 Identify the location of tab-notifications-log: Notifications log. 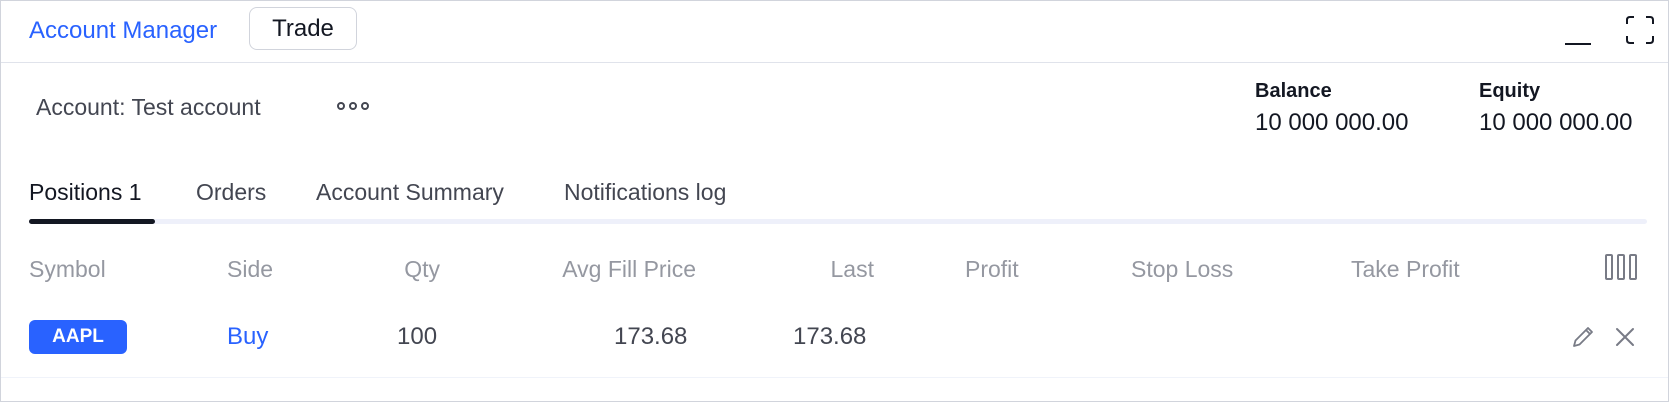
(645, 192).